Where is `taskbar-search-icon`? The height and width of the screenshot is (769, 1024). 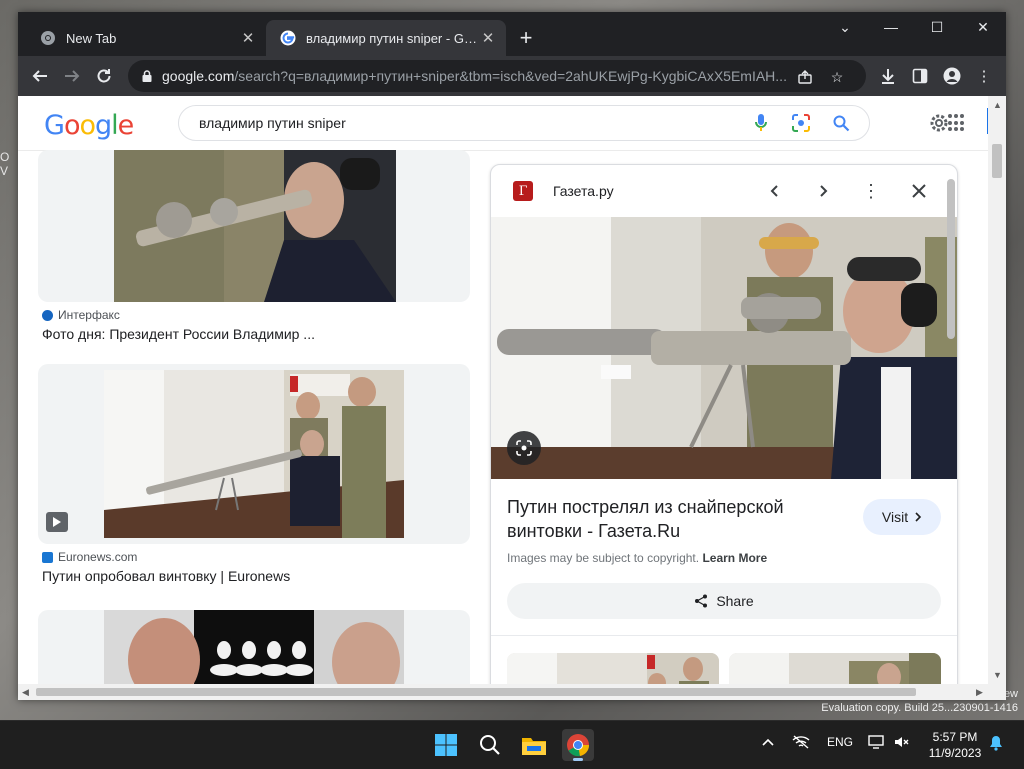
taskbar-search-icon is located at coordinates (490, 745).